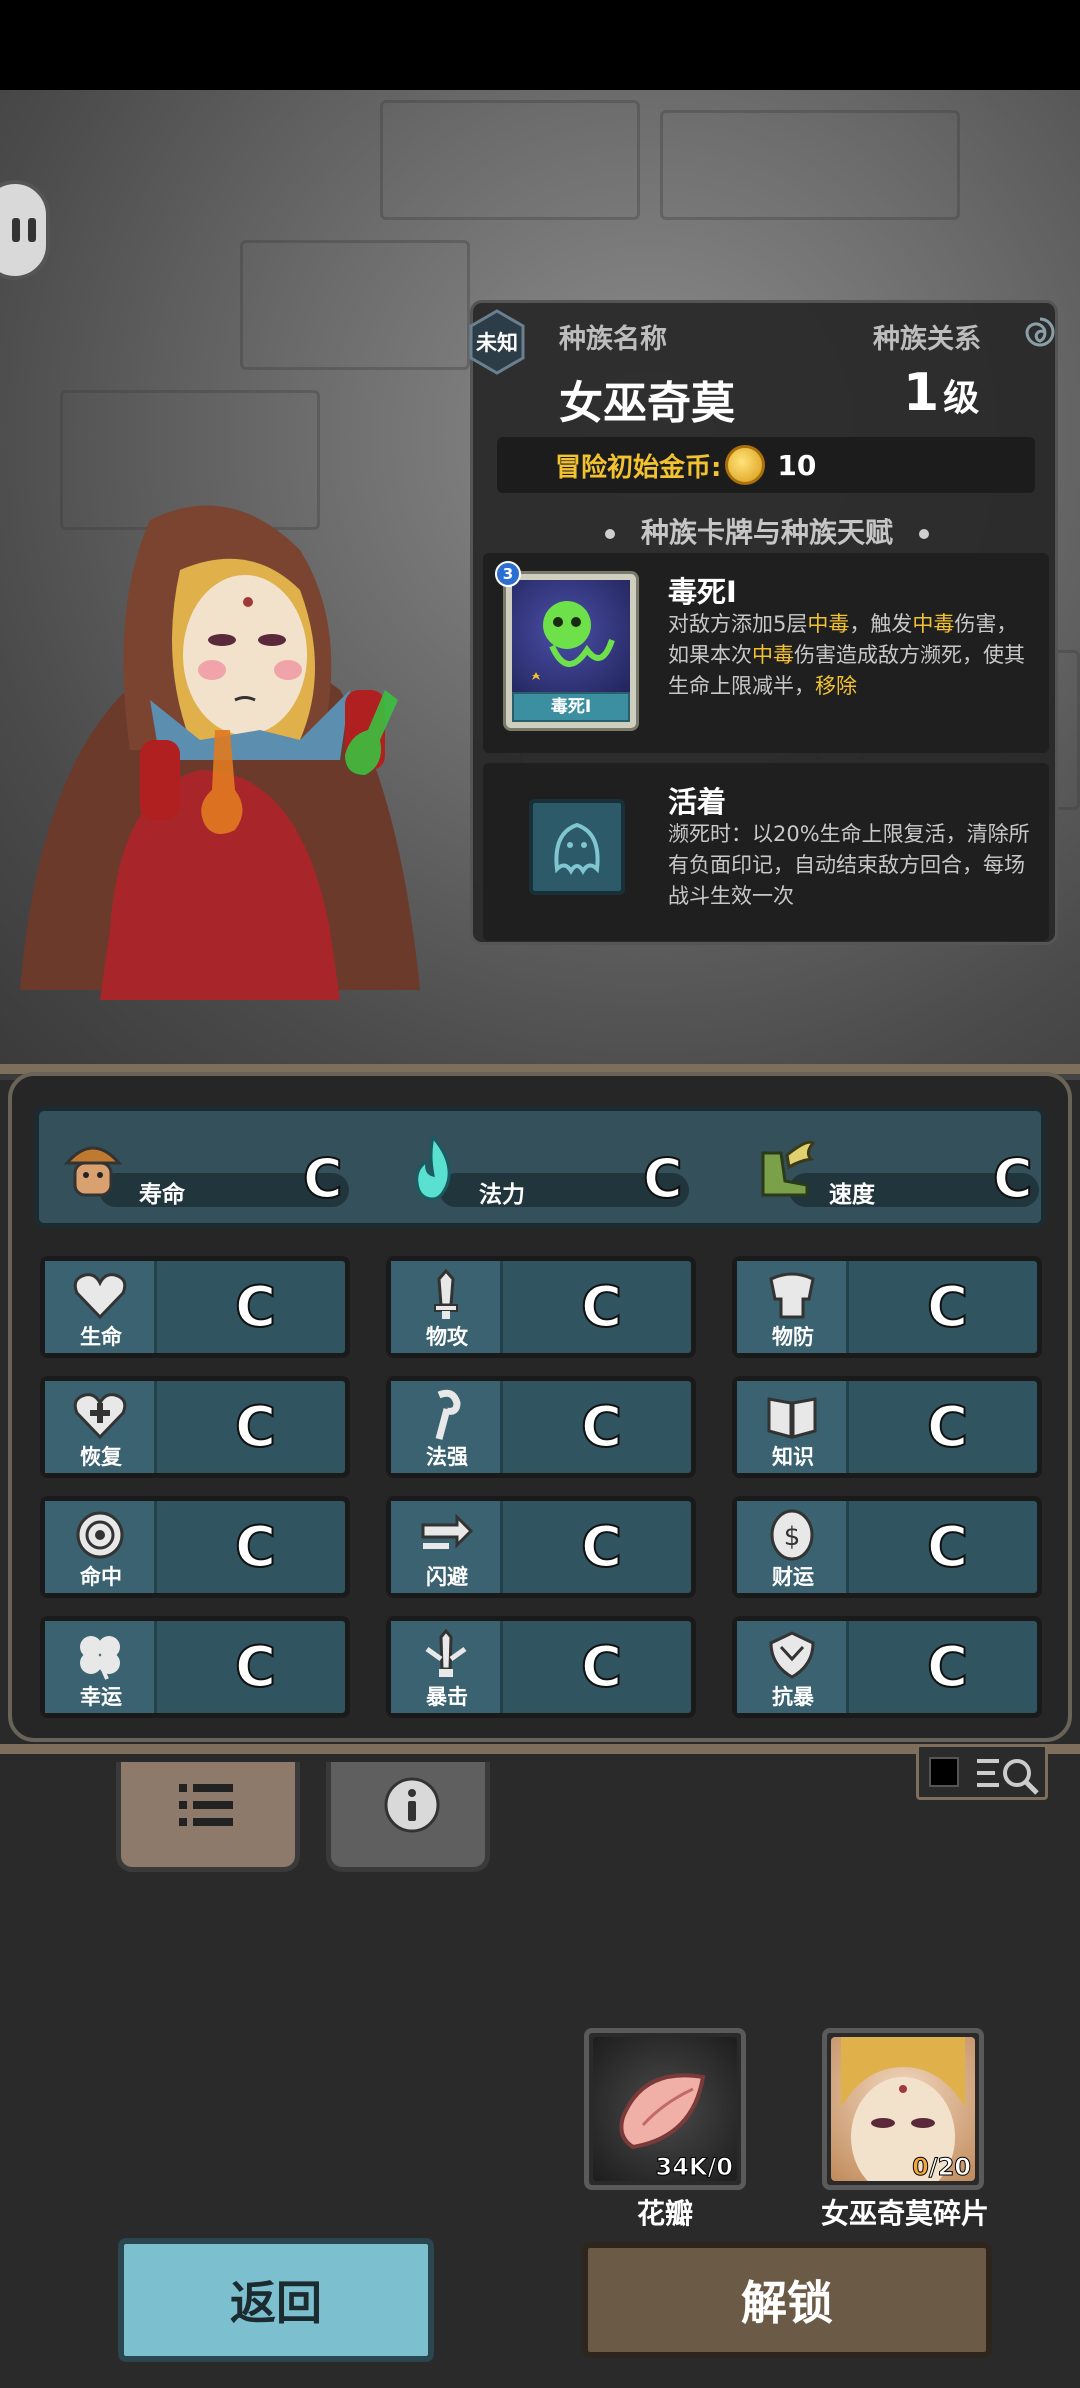 The width and height of the screenshot is (1080, 2388). What do you see at coordinates (792, 1295) in the screenshot?
I see `armor-icon` at bounding box center [792, 1295].